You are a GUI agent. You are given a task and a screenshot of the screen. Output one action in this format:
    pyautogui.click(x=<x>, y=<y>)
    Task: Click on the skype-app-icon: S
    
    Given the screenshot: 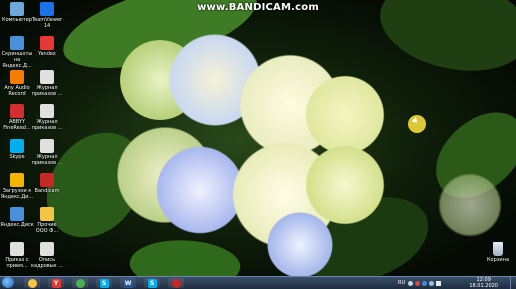 What is the action you would take?
    pyautogui.click(x=152, y=283)
    